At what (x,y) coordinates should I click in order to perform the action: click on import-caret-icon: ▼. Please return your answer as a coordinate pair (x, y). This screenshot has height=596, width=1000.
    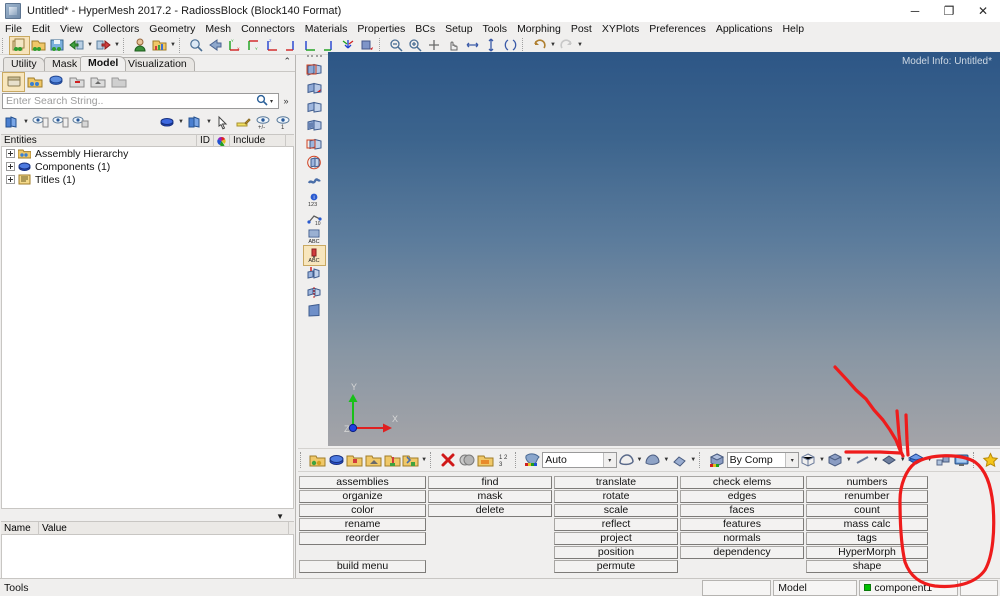
    Looking at the image, I should click on (90, 45).